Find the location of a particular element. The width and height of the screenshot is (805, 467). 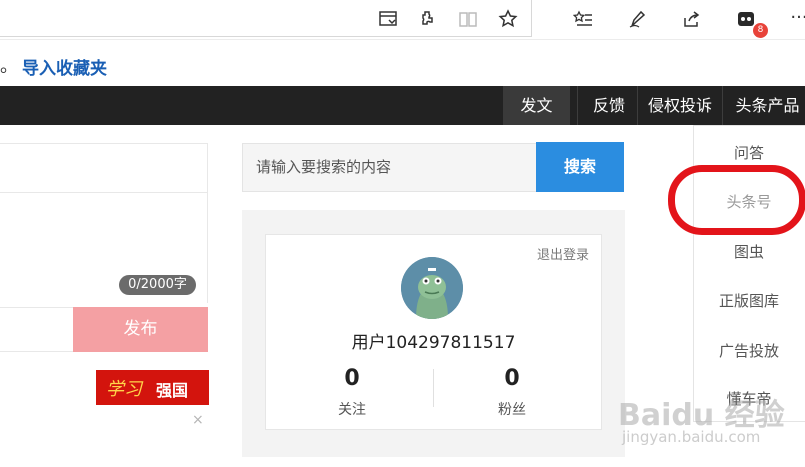

extension-badge: 8 is located at coordinates (760, 30).